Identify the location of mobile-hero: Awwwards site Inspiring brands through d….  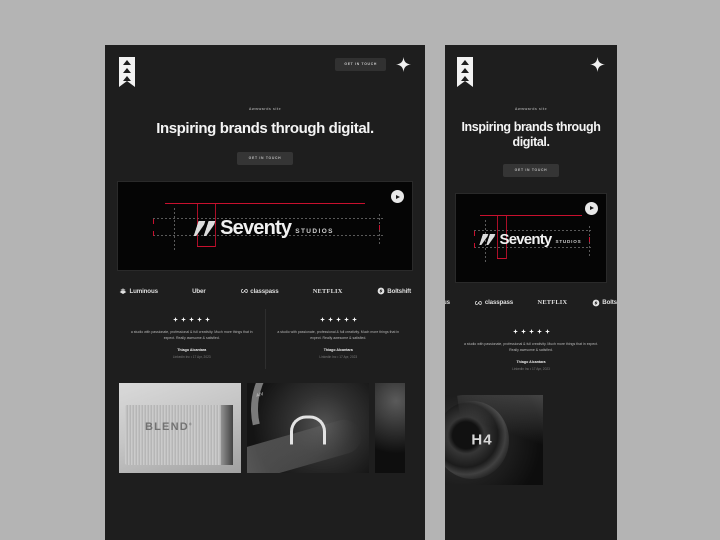
(531, 131).